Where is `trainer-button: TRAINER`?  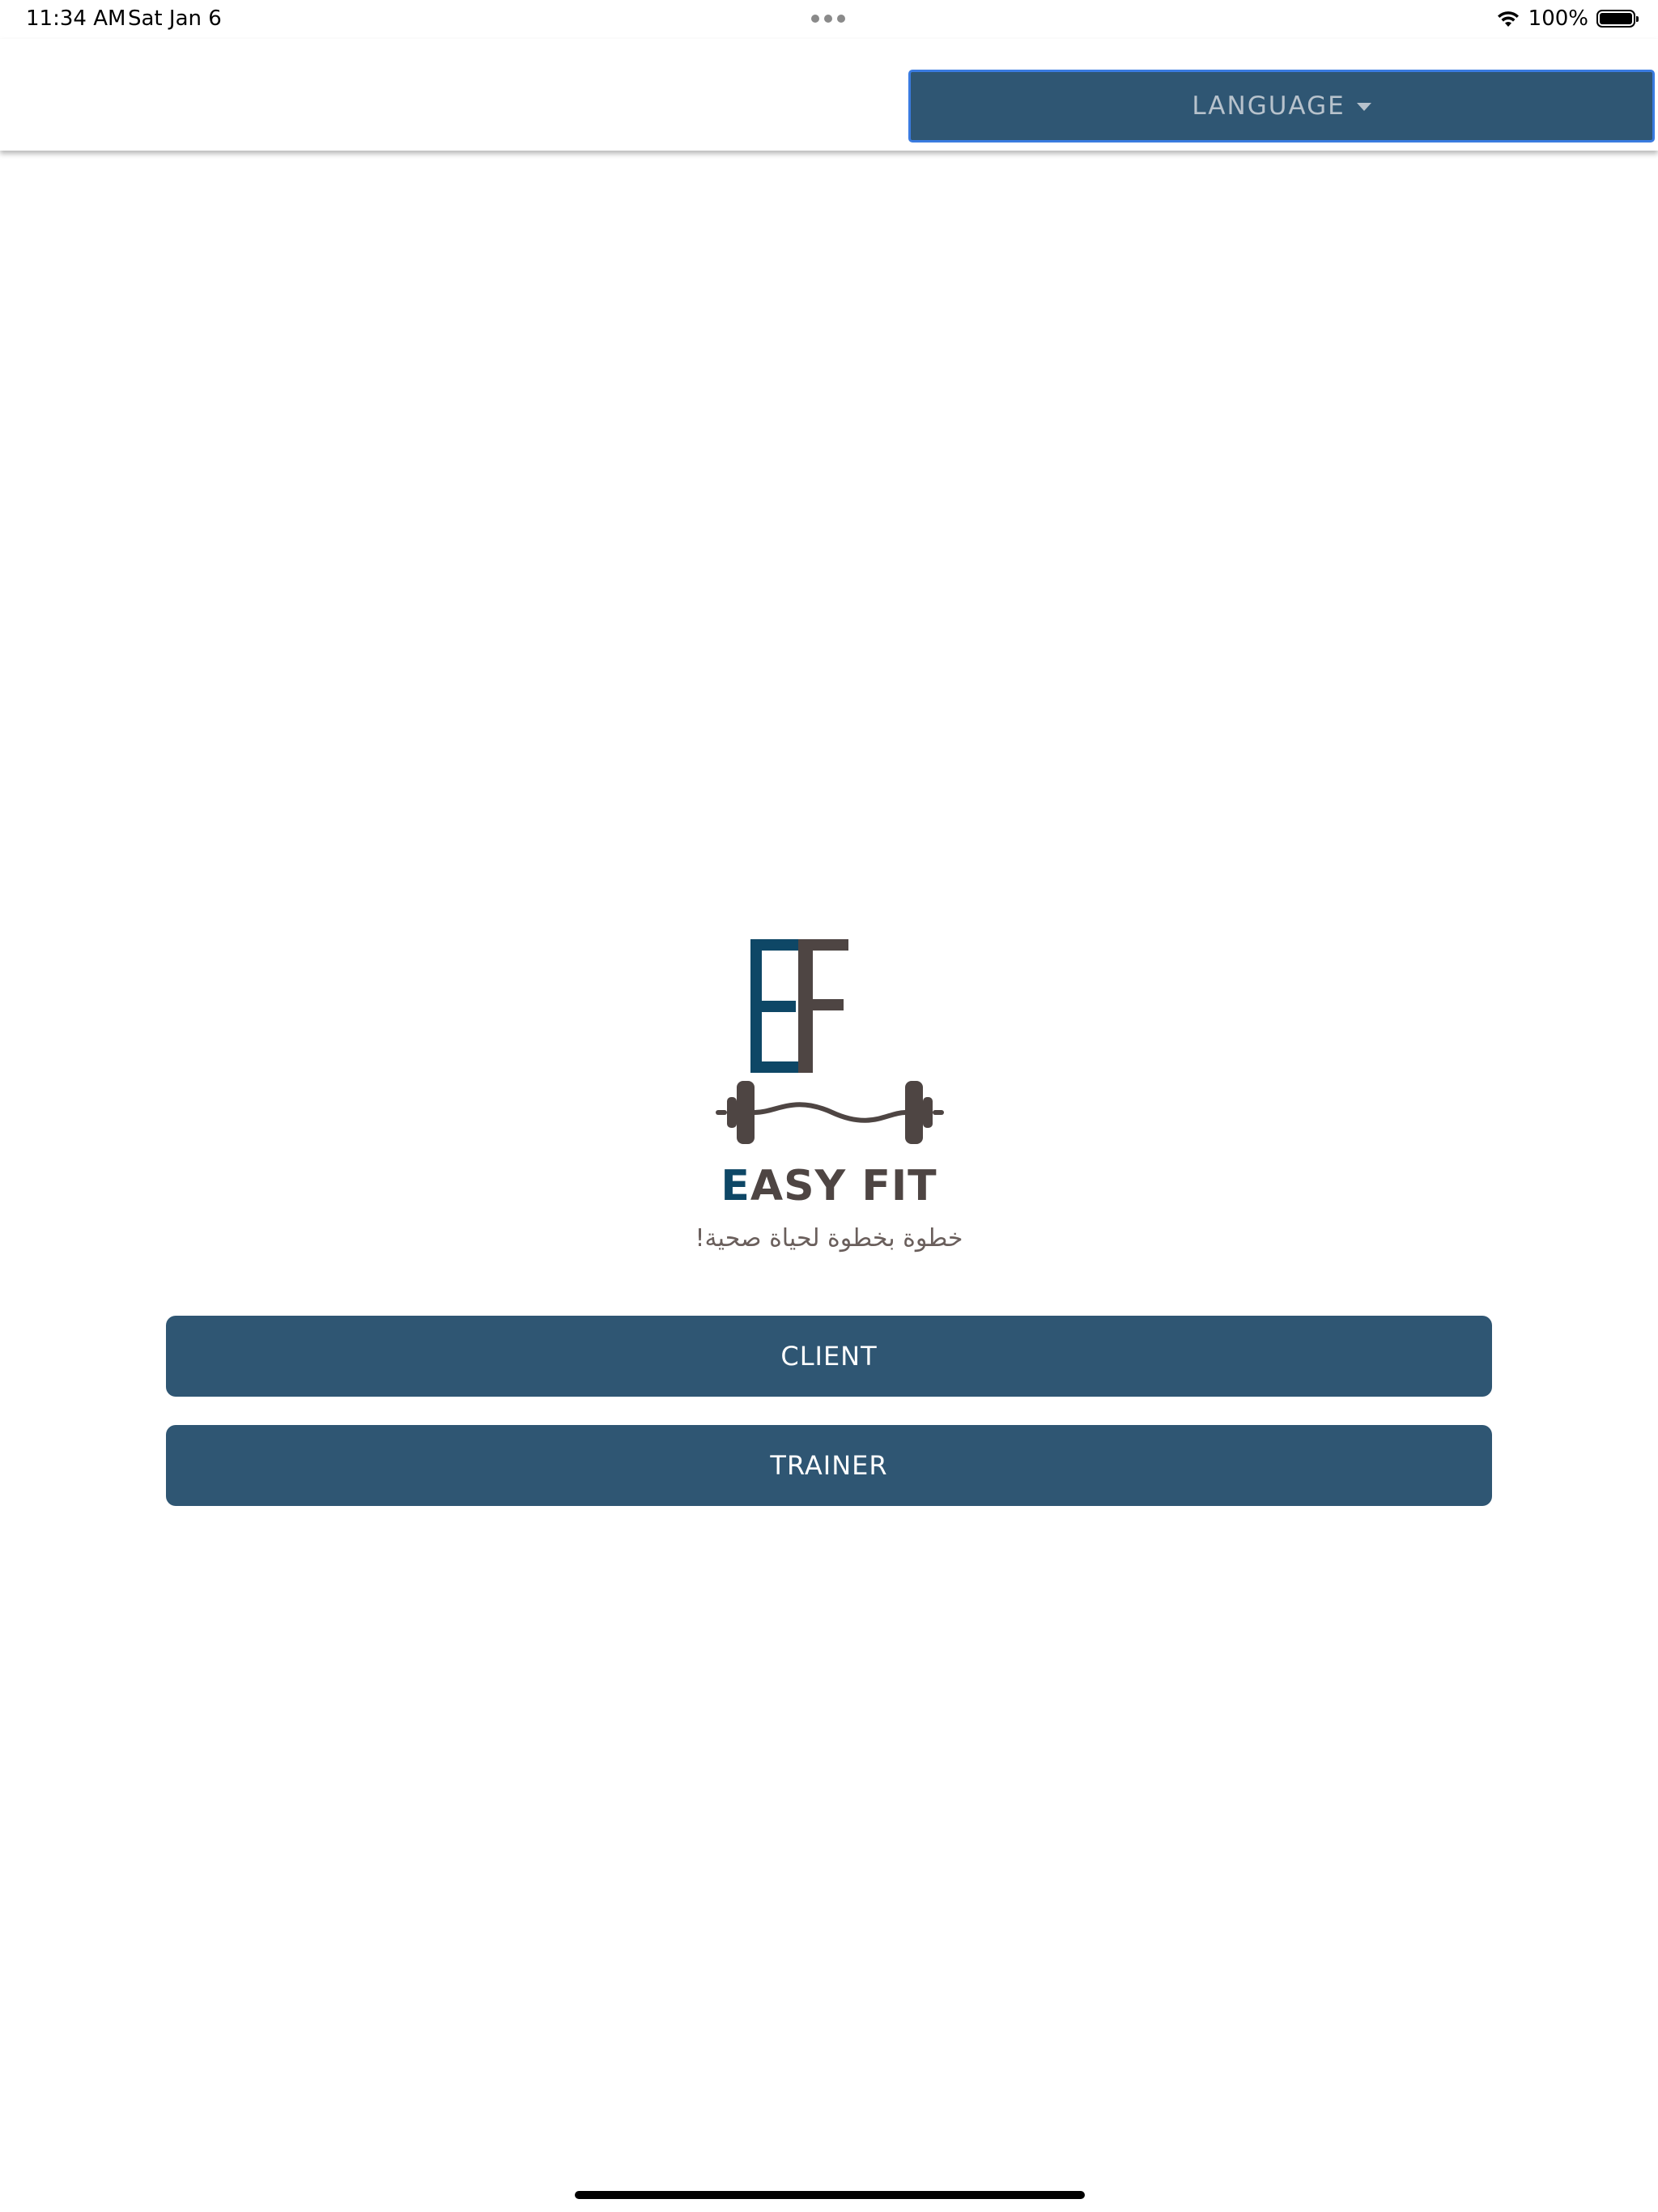 trainer-button: TRAINER is located at coordinates (829, 1465).